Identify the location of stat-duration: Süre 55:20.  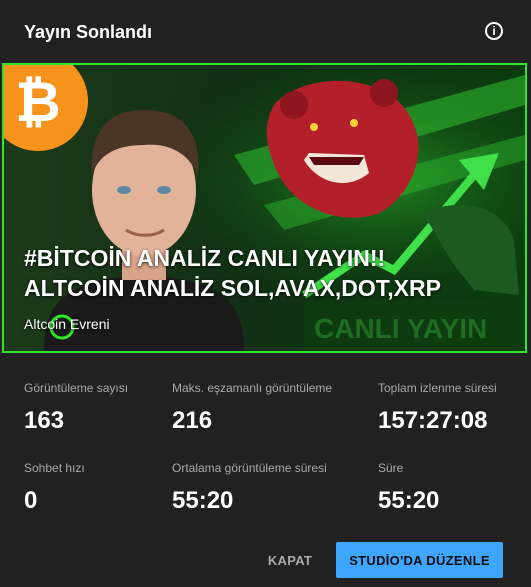
(408, 488).